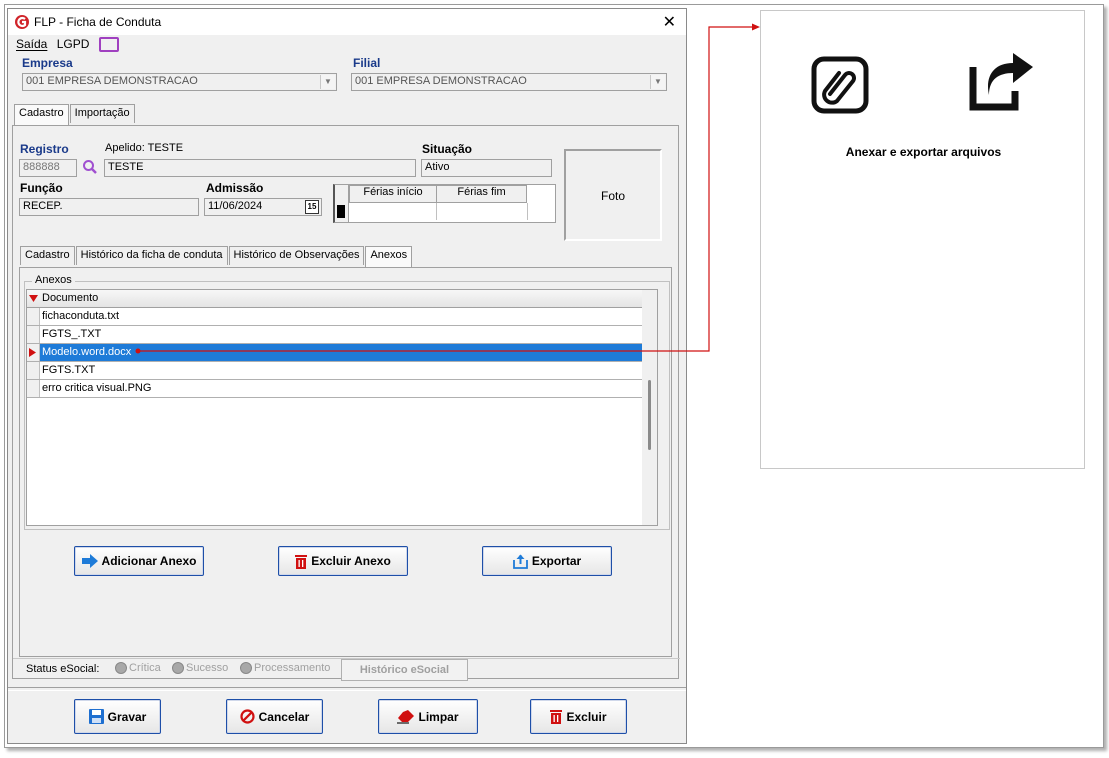 The image size is (1109, 758). What do you see at coordinates (923, 152) in the screenshot?
I see `callout-caption: Anexar e exportar arquivos` at bounding box center [923, 152].